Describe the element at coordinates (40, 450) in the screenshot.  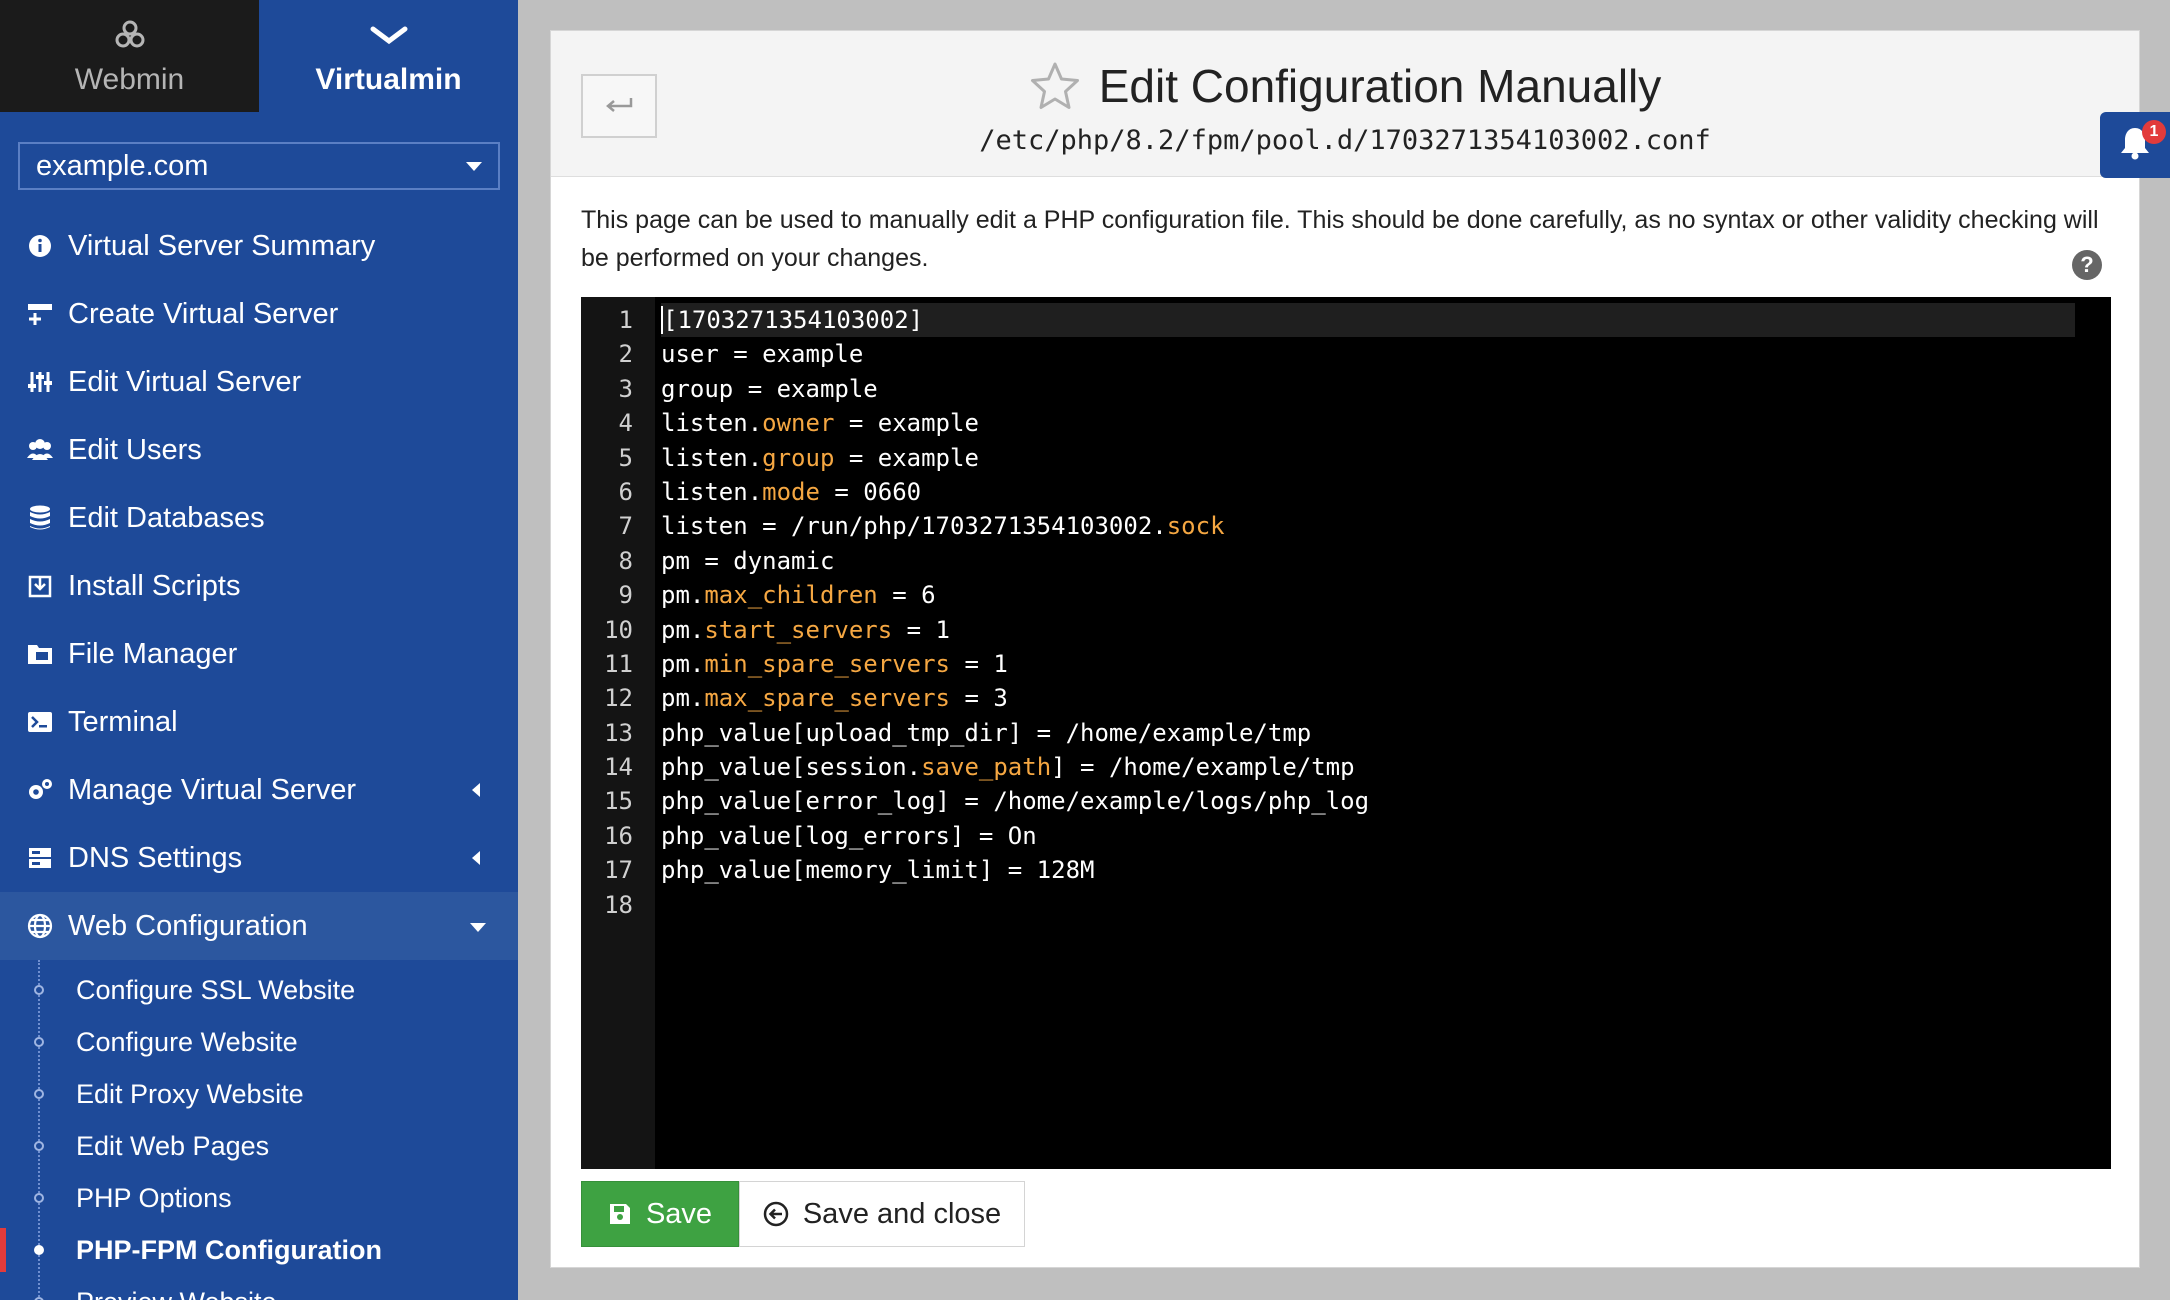
I see `users-icon` at that location.